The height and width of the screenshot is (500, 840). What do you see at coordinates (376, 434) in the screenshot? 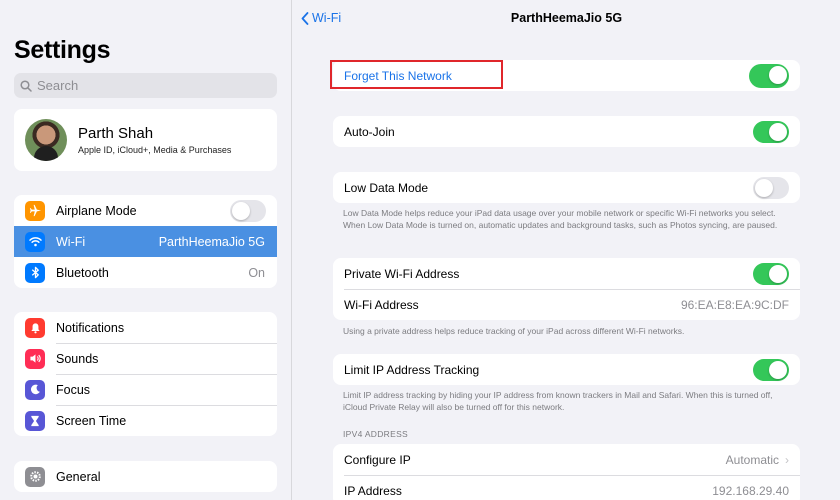
I see `ipv4-section-header: IPV4 ADDRESS` at bounding box center [376, 434].